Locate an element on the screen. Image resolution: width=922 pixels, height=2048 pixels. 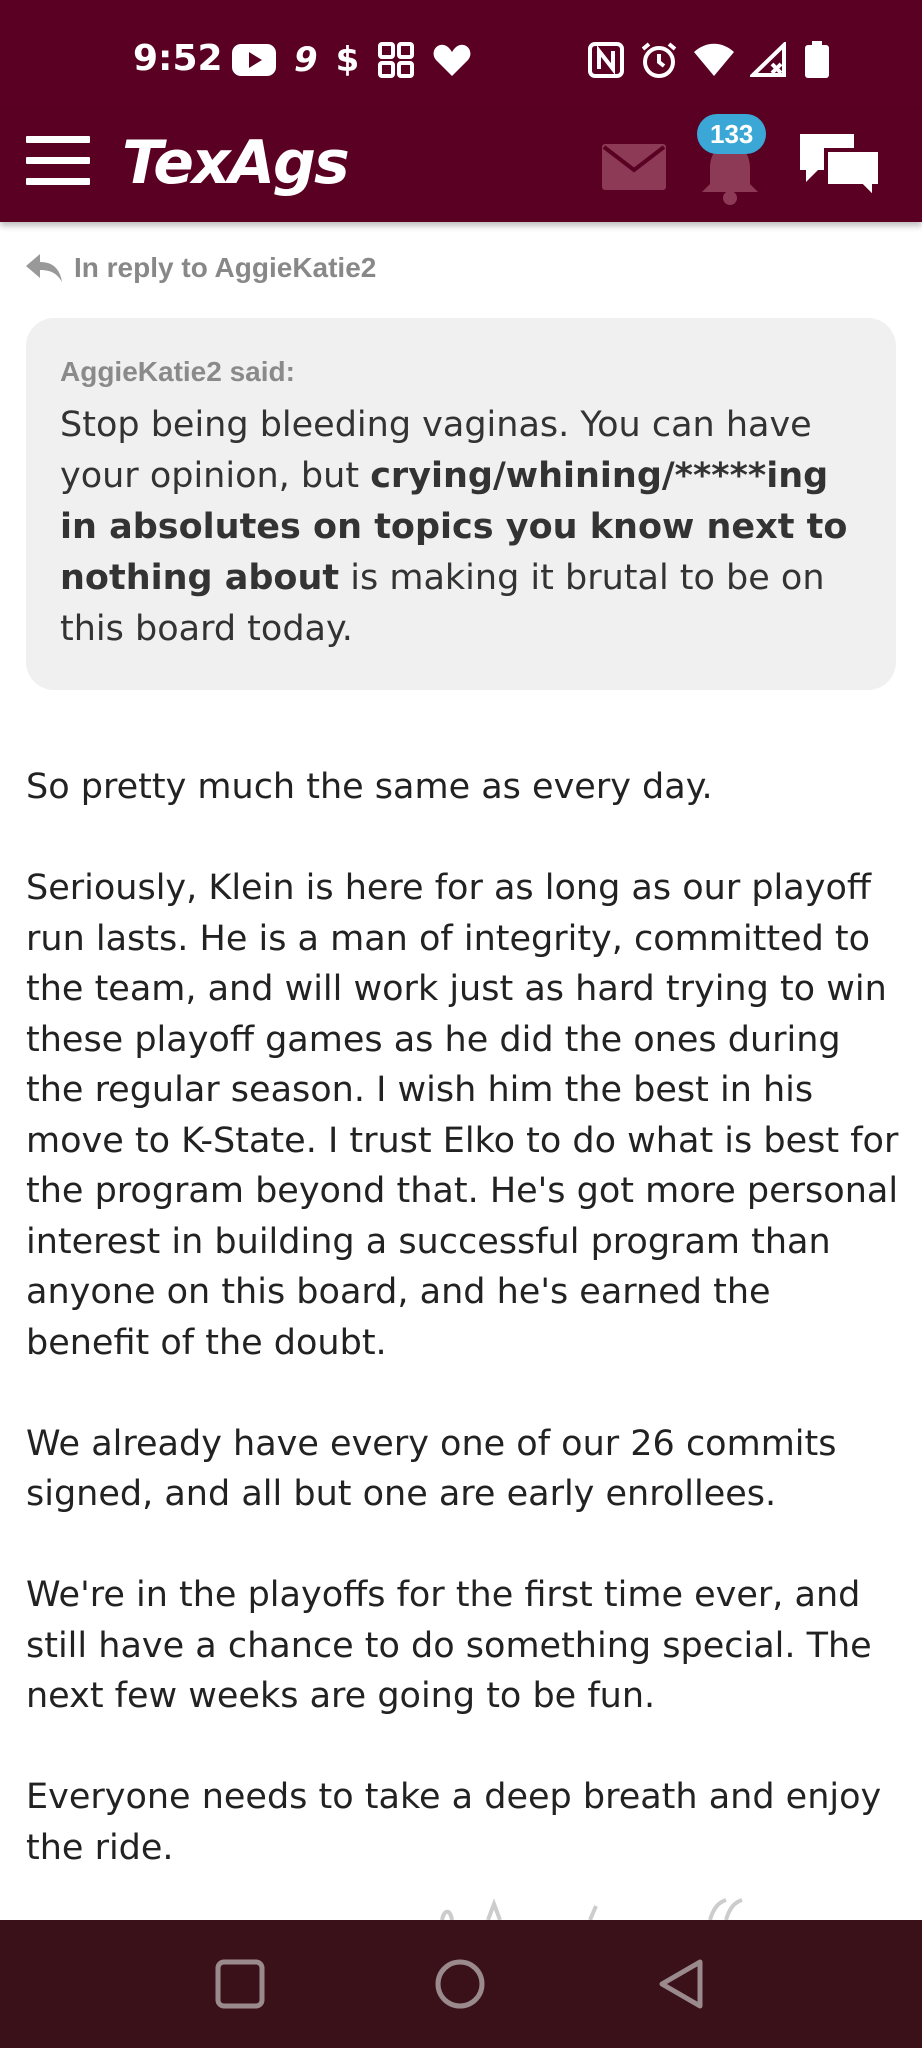
menu-icon is located at coordinates (58, 164).